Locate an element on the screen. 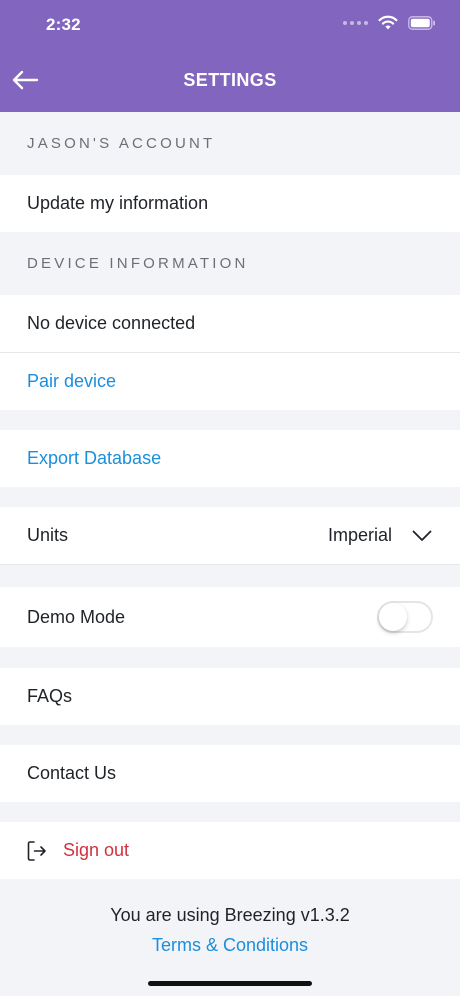  home-indicator is located at coordinates (230, 983).